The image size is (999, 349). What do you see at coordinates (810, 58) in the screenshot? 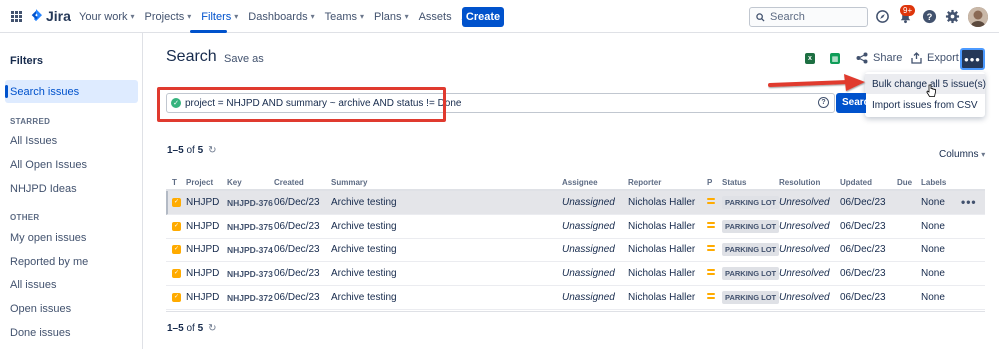
I see `excel-icon: x` at bounding box center [810, 58].